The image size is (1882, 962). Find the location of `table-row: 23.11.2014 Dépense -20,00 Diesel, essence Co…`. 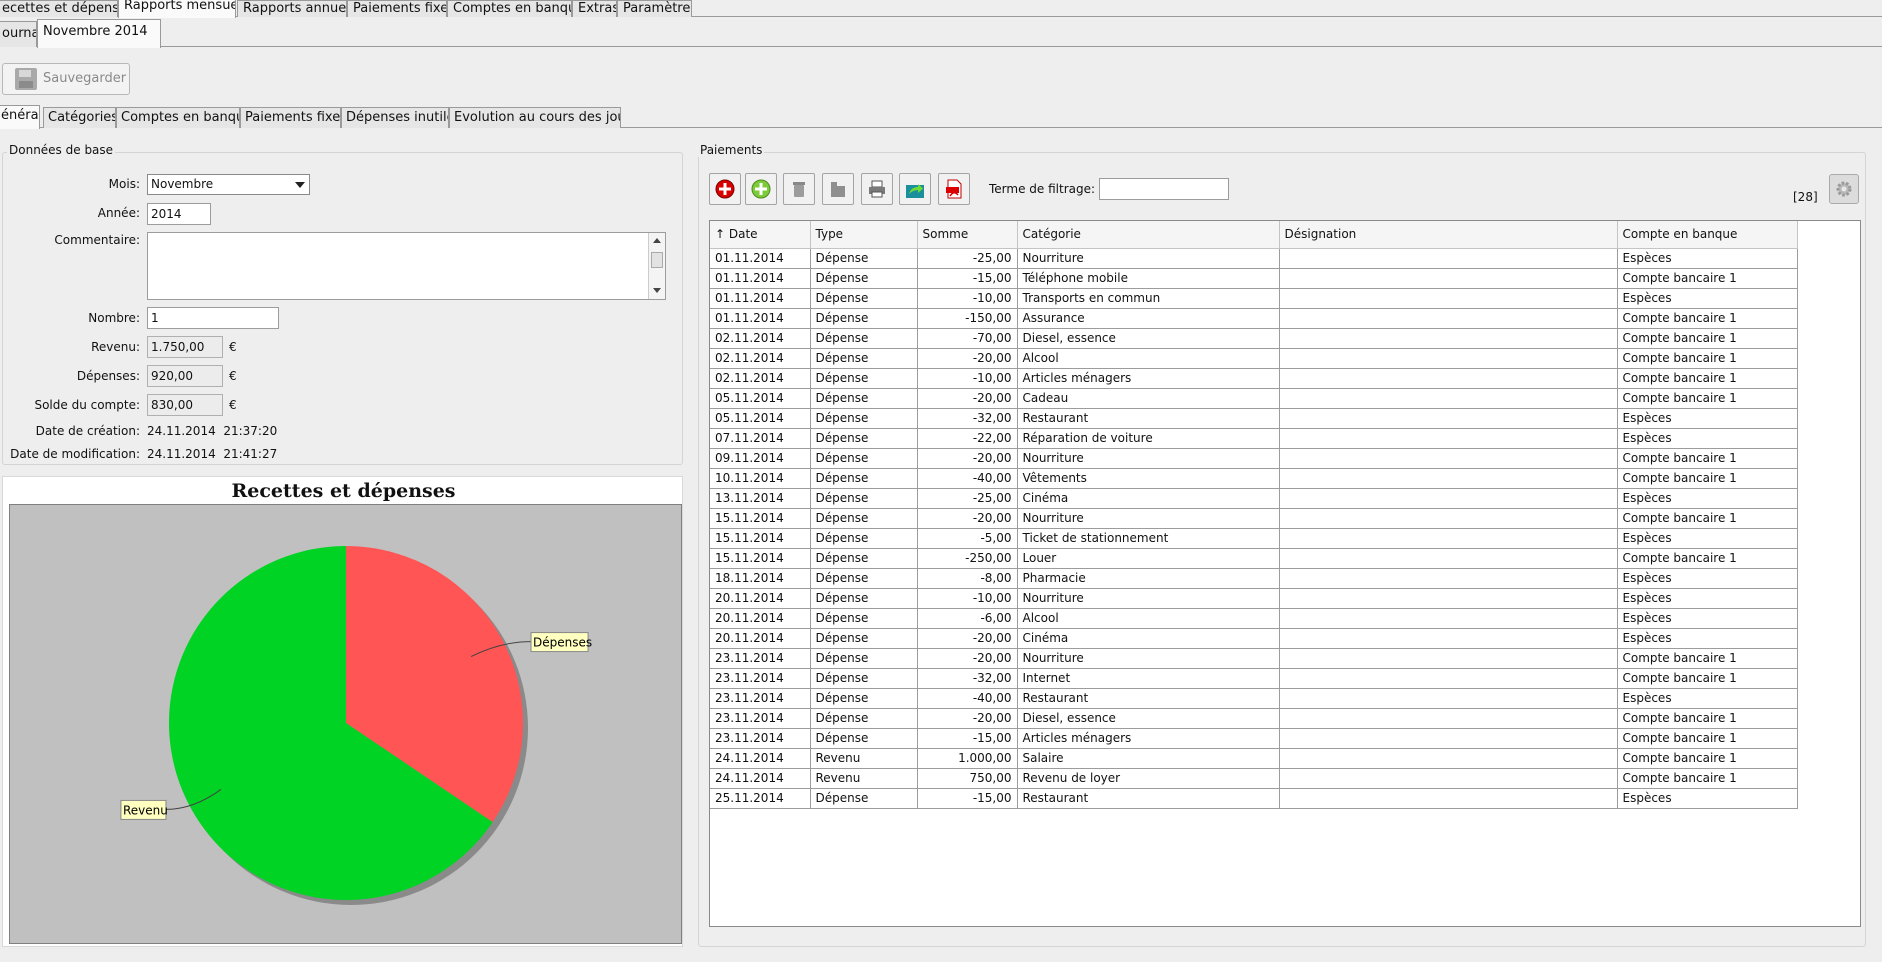

table-row: 23.11.2014 Dépense -20,00 Diesel, essence Co… is located at coordinates (1254, 718).